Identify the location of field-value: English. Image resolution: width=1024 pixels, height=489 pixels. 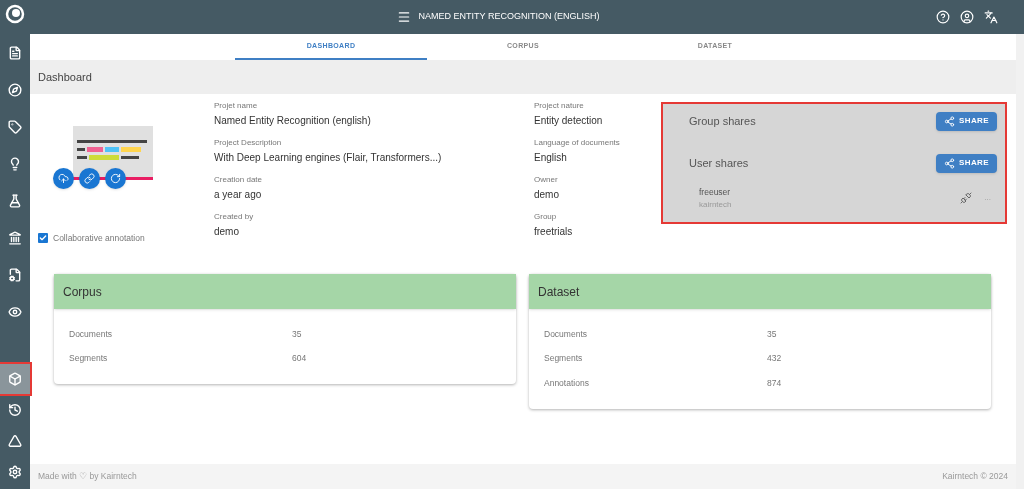
(551, 158).